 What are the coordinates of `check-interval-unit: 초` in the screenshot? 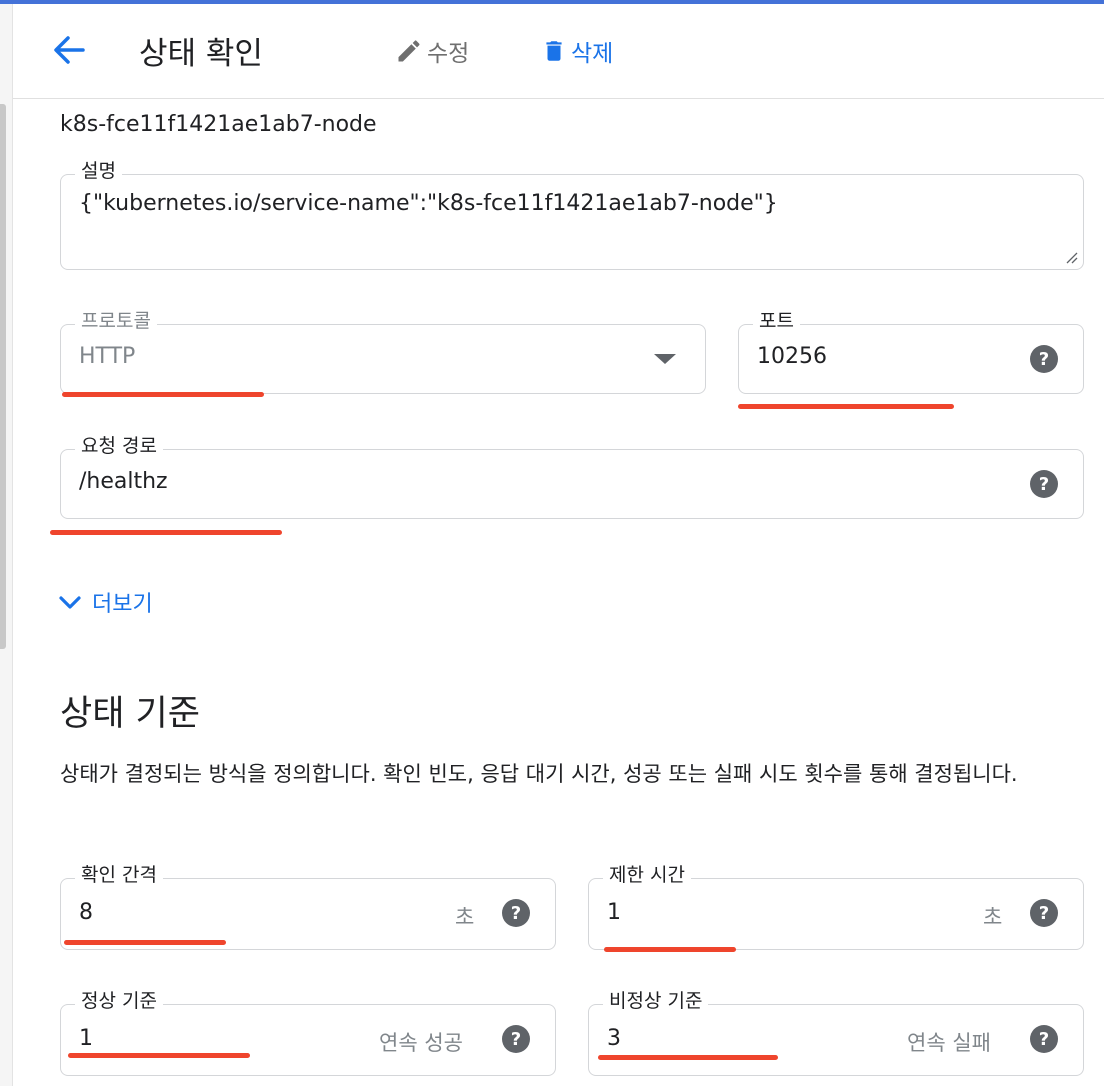 It's located at (465, 917).